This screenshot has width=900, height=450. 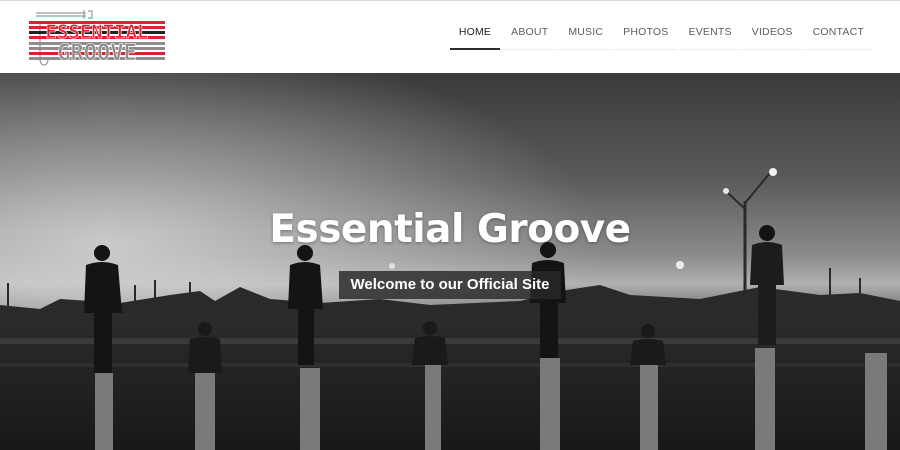 I want to click on hero-subtitle-container: Welcome to our Official Site, so click(x=450, y=285).